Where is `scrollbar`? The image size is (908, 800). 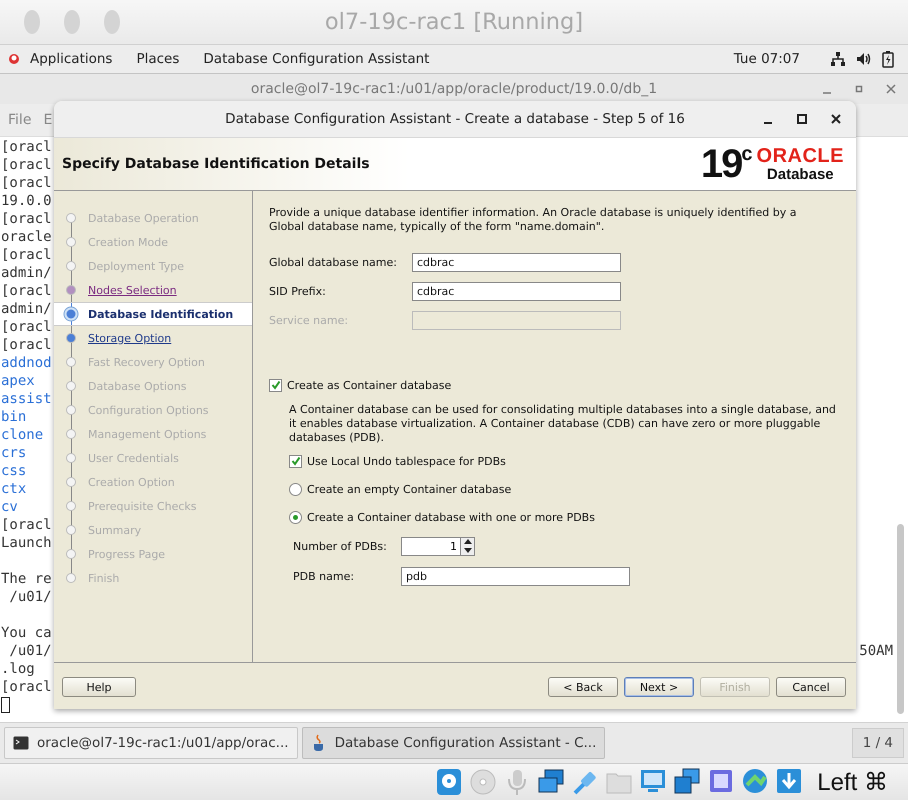 scrollbar is located at coordinates (900, 619).